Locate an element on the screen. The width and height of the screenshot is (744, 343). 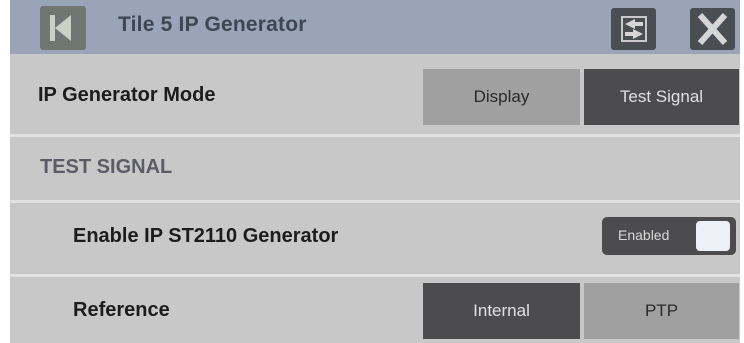
toggle-state-label: Enabled is located at coordinates (644, 235).